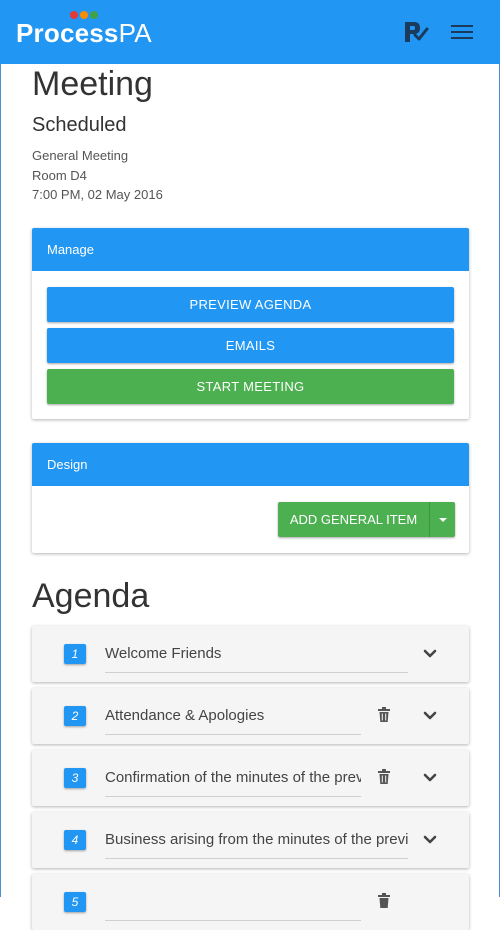  Describe the element at coordinates (75, 840) in the screenshot. I see `agenda-item-number: 4` at that location.